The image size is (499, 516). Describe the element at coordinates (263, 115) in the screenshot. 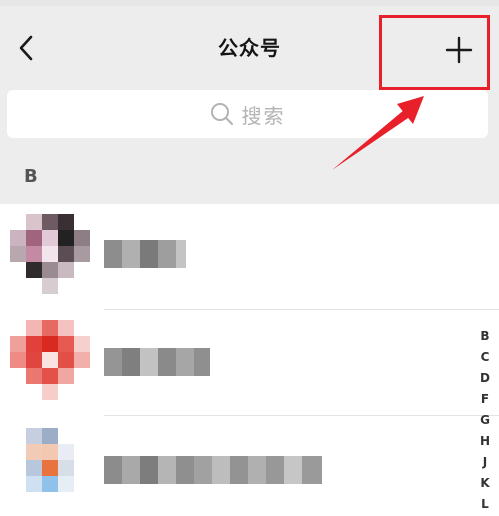

I see `search-placeholder: 搜索` at that location.